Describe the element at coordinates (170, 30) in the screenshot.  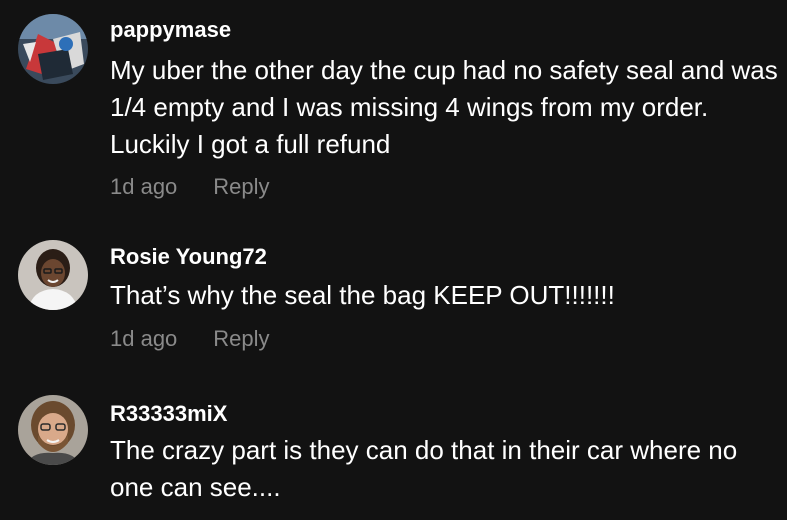
I see `comment-username: pappymase` at that location.